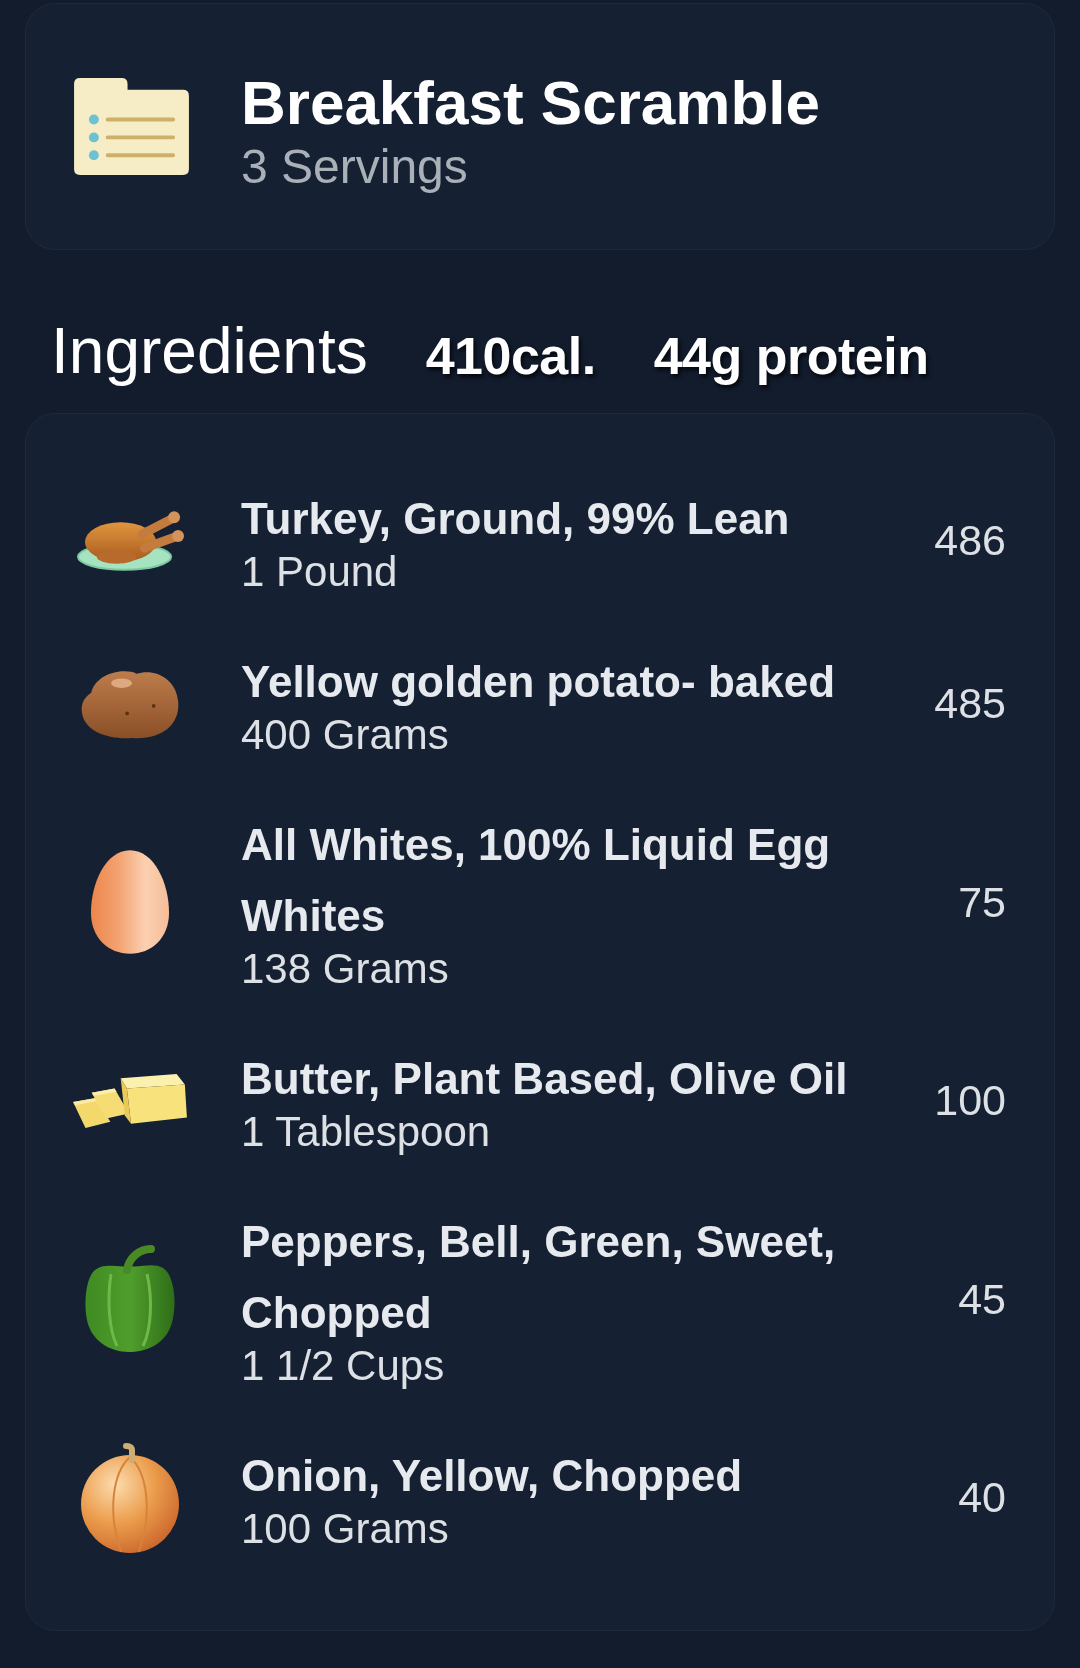 The image size is (1080, 1668). Describe the element at coordinates (510, 356) in the screenshot. I see `calories-total: 410cal.` at that location.